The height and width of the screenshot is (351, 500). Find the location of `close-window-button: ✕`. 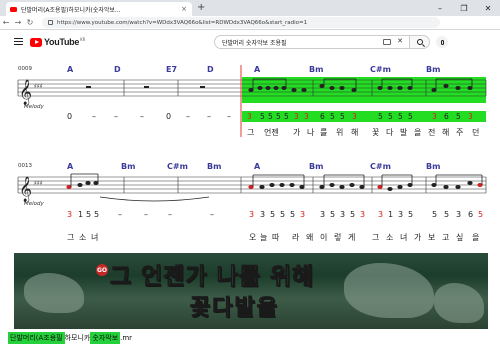

close-window-button: ✕ is located at coordinates (488, 8).